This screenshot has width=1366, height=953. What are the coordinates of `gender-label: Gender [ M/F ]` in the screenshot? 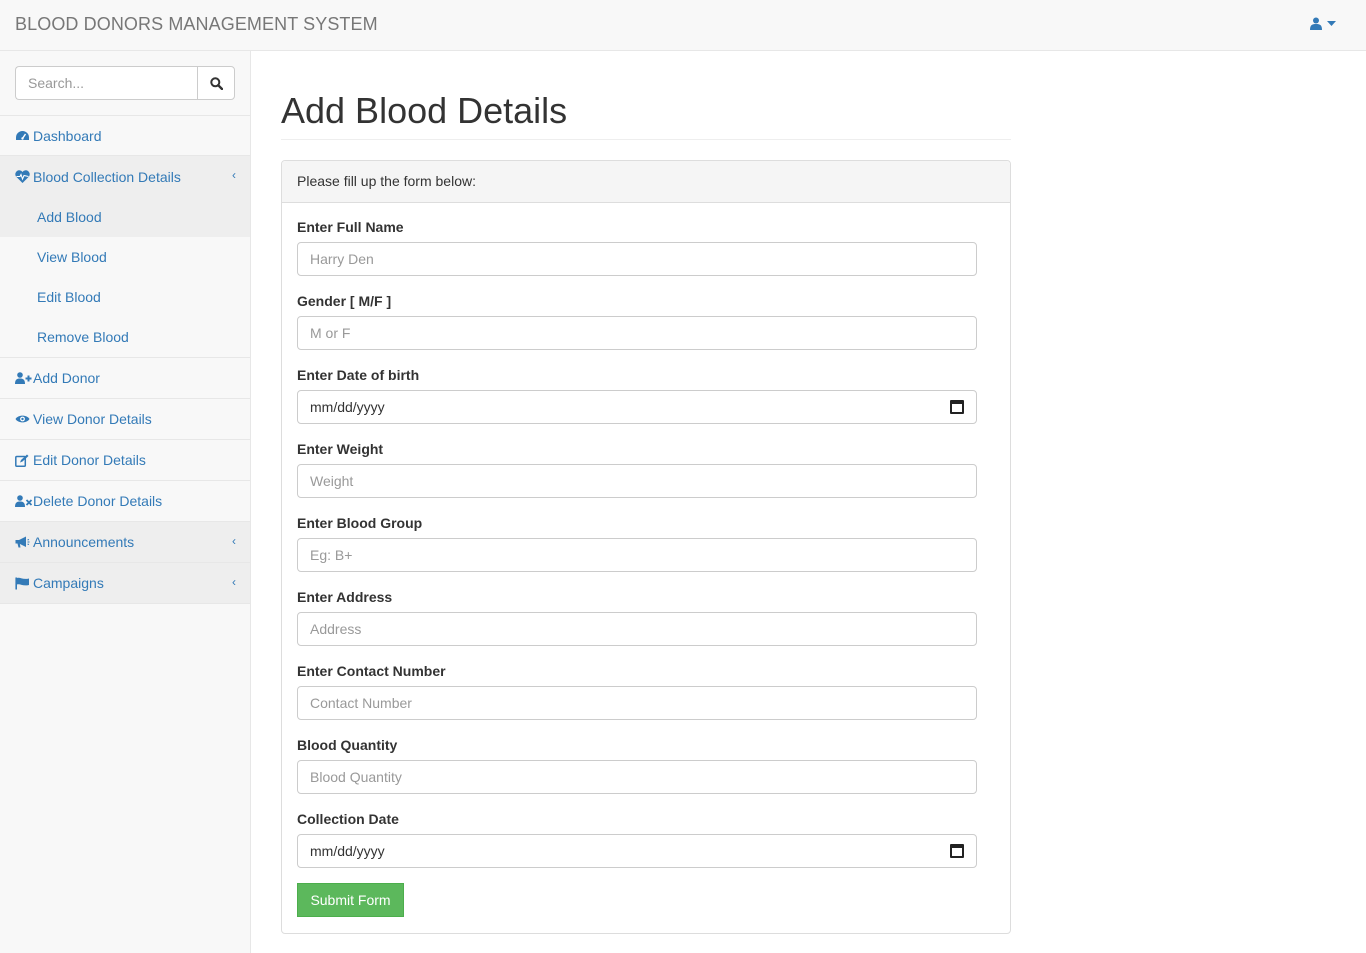 It's located at (344, 301).